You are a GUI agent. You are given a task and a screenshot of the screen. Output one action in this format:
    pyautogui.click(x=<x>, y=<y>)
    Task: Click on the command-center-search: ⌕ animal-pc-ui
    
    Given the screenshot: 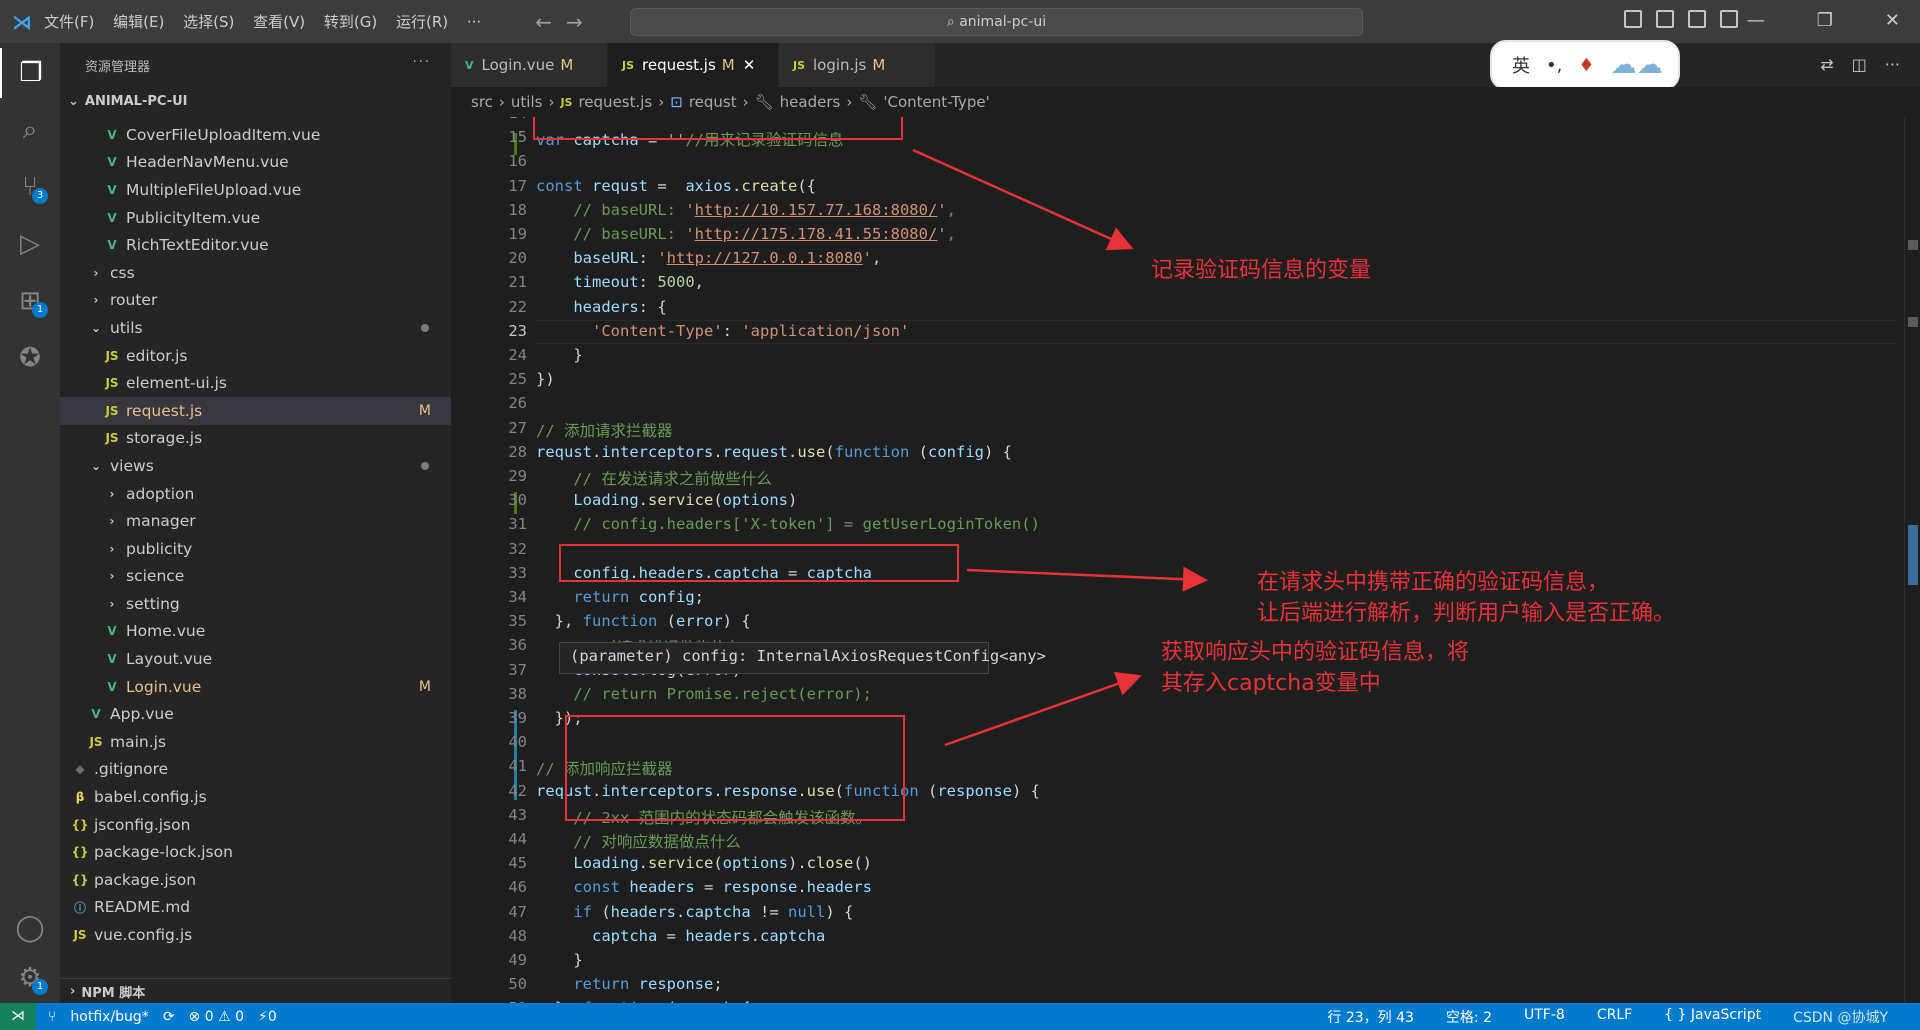 What is the action you would take?
    pyautogui.click(x=996, y=22)
    